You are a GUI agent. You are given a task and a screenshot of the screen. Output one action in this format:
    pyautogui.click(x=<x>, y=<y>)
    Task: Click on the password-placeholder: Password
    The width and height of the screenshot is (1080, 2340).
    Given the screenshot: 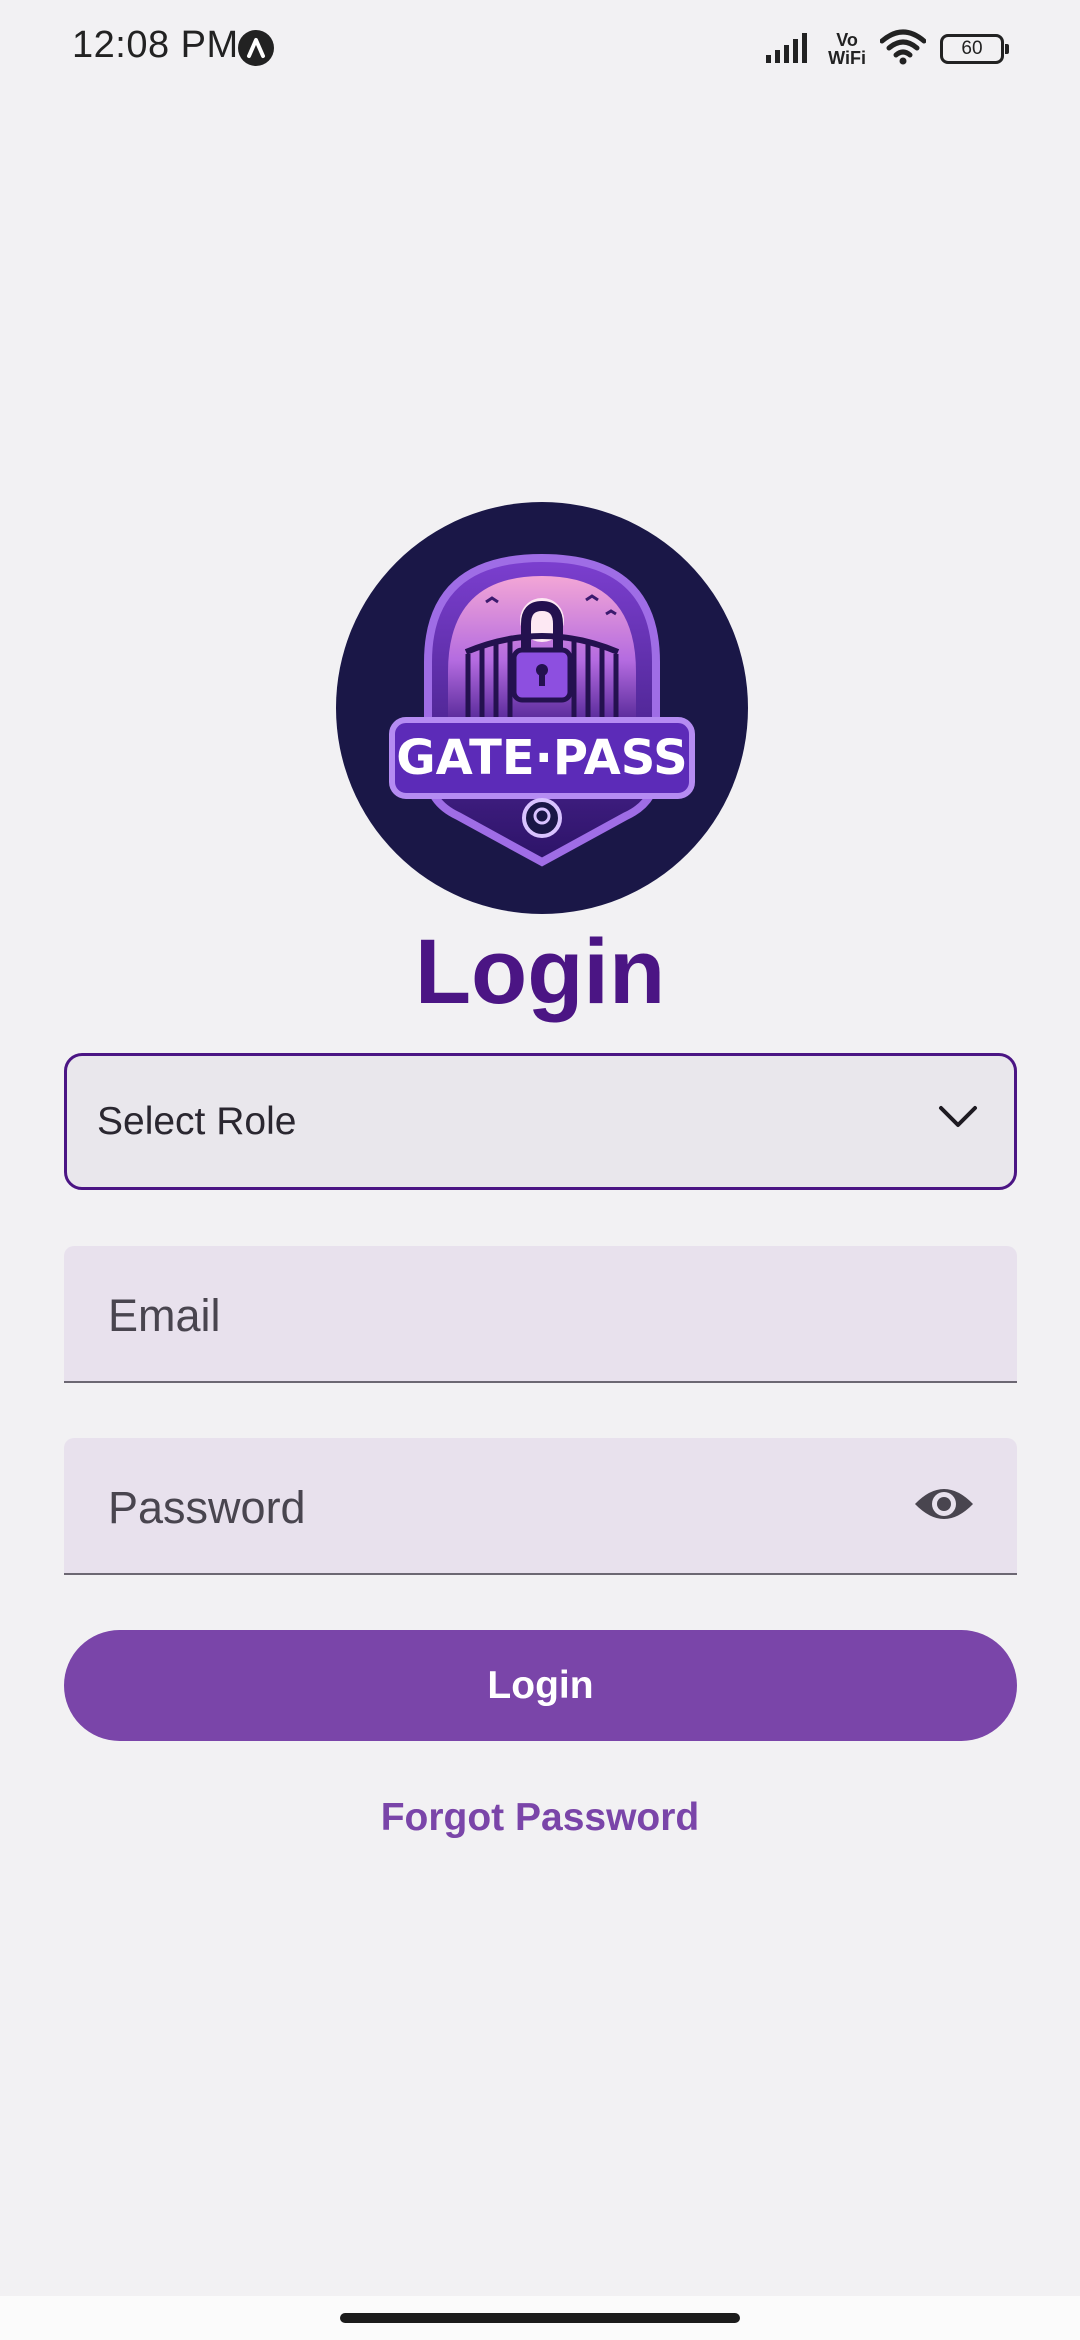 What is the action you would take?
    pyautogui.click(x=207, y=1507)
    